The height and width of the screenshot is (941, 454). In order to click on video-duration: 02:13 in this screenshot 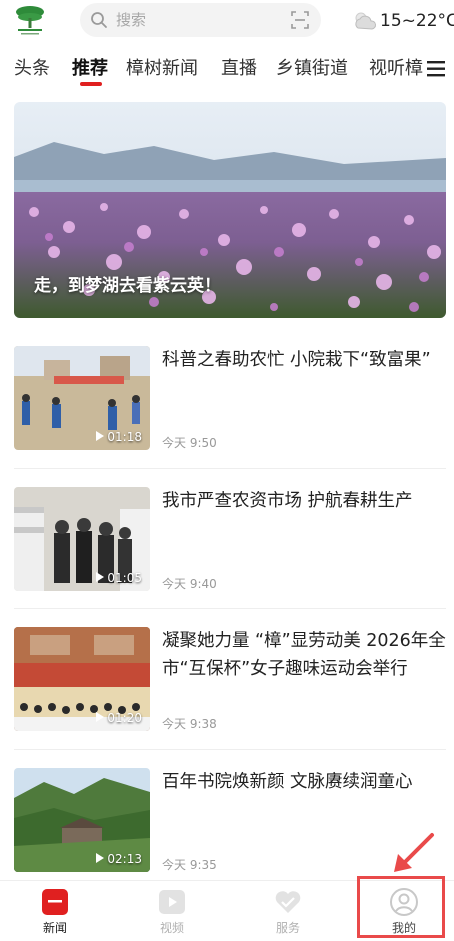, I will do `click(119, 859)`.